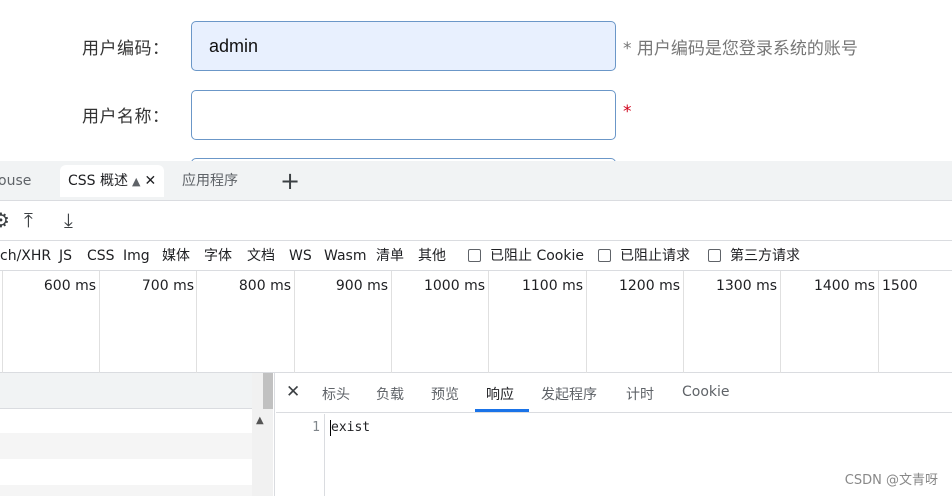 This screenshot has height=496, width=952. What do you see at coordinates (746, 286) in the screenshot?
I see `timeline-label: 1300 ms` at bounding box center [746, 286].